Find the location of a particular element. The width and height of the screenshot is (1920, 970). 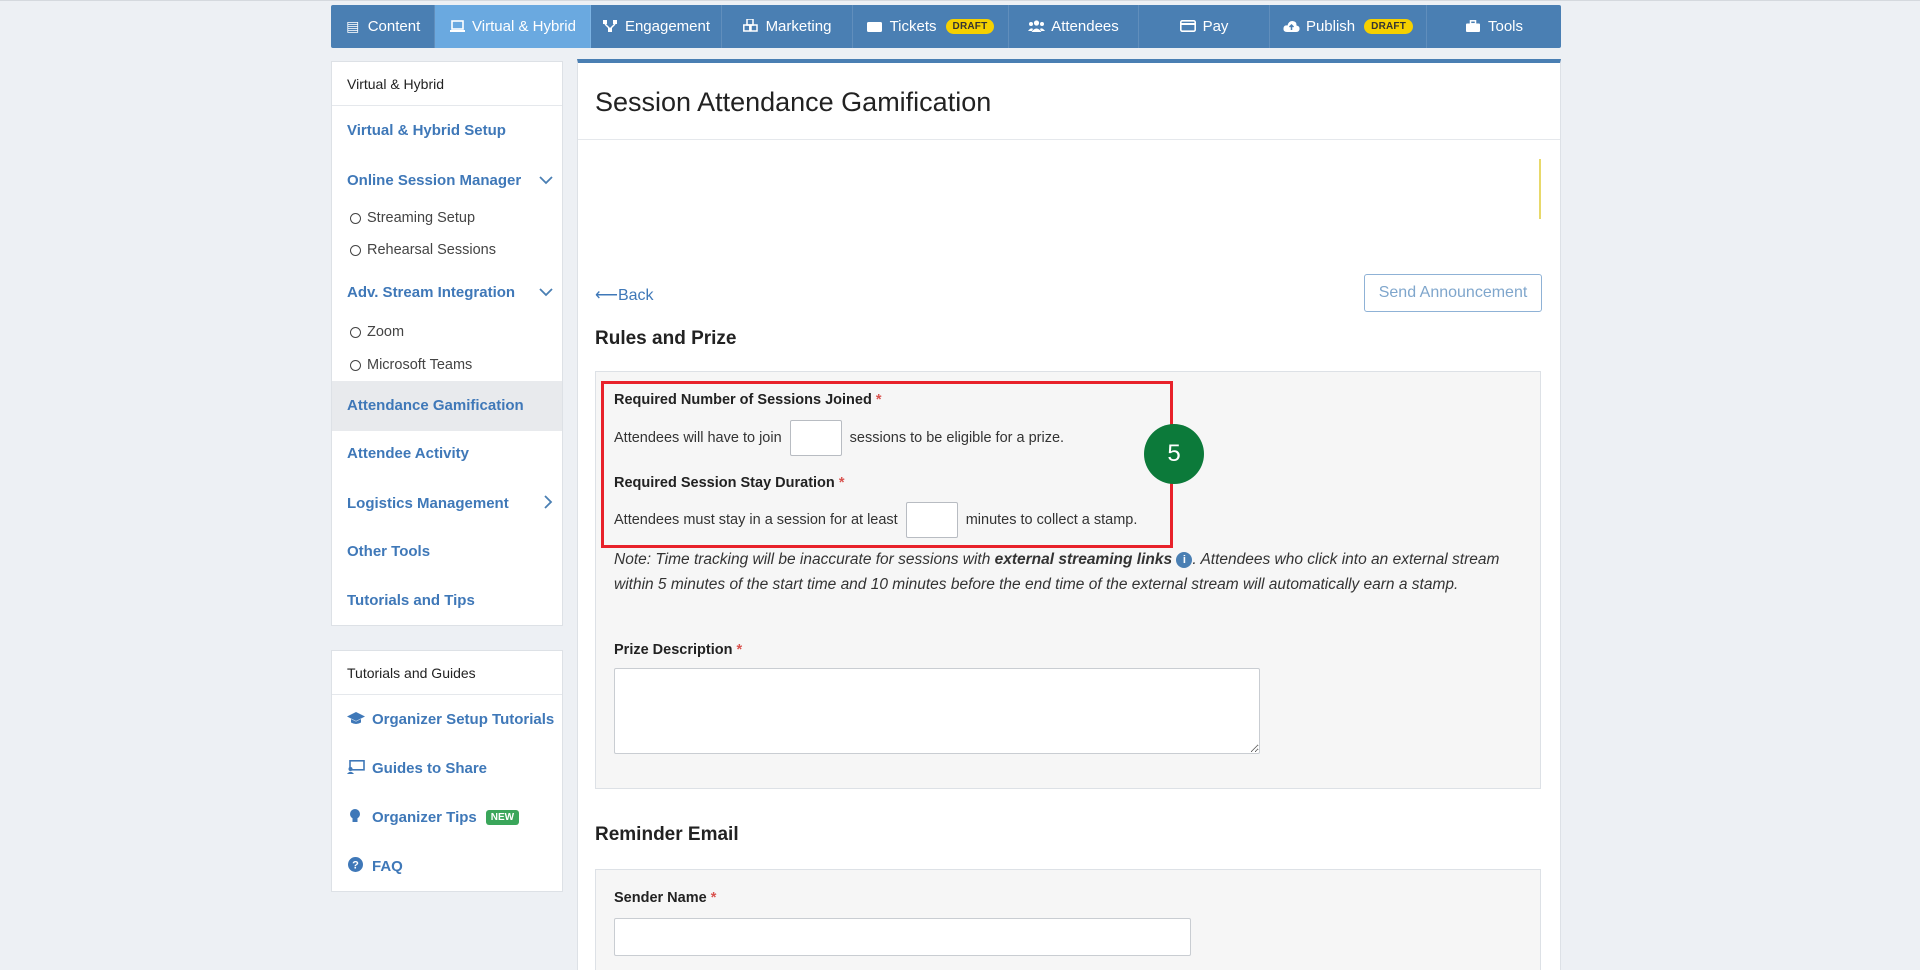

reminder-email-heading: Reminder Email is located at coordinates (667, 834).